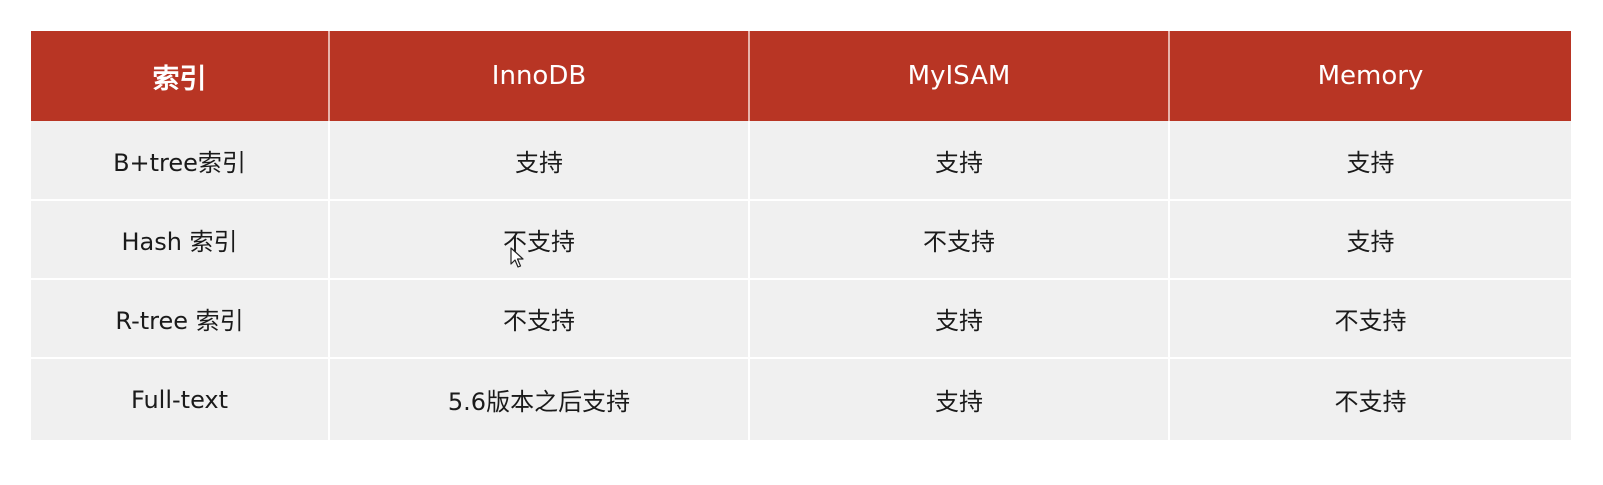 The image size is (1603, 485). Describe the element at coordinates (538, 398) in the screenshot. I see `table-cell: 5.6版本之后支持` at that location.